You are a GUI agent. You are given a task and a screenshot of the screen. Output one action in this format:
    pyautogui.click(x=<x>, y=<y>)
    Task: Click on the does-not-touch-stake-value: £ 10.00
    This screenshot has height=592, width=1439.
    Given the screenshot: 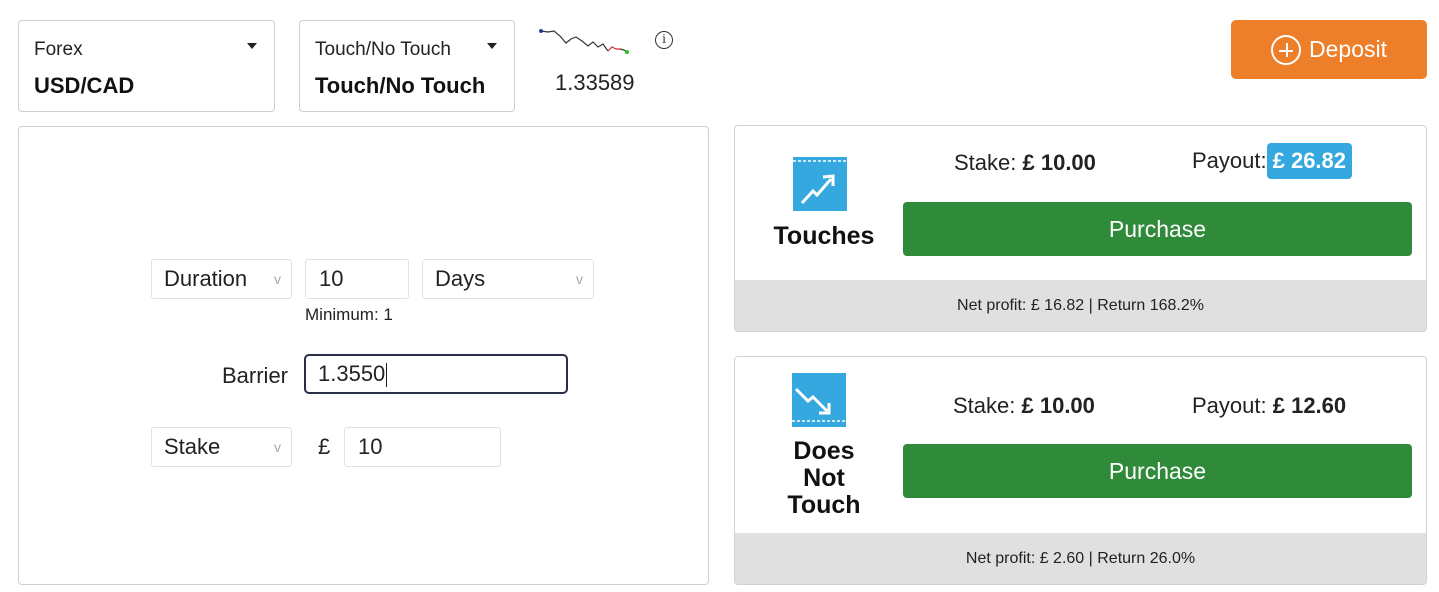 What is the action you would take?
    pyautogui.click(x=1058, y=405)
    